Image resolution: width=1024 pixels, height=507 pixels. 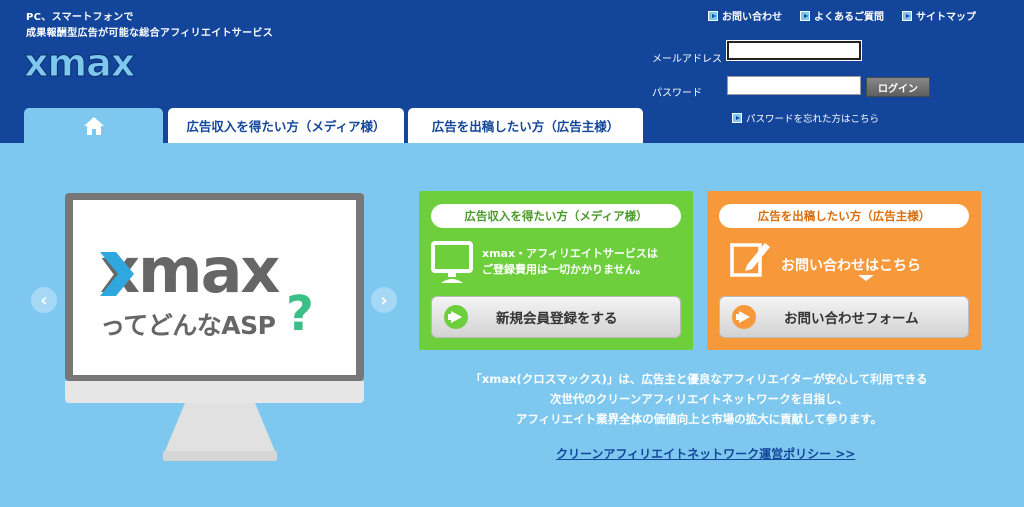 What do you see at coordinates (220, 427) in the screenshot?
I see `monitor-stand` at bounding box center [220, 427].